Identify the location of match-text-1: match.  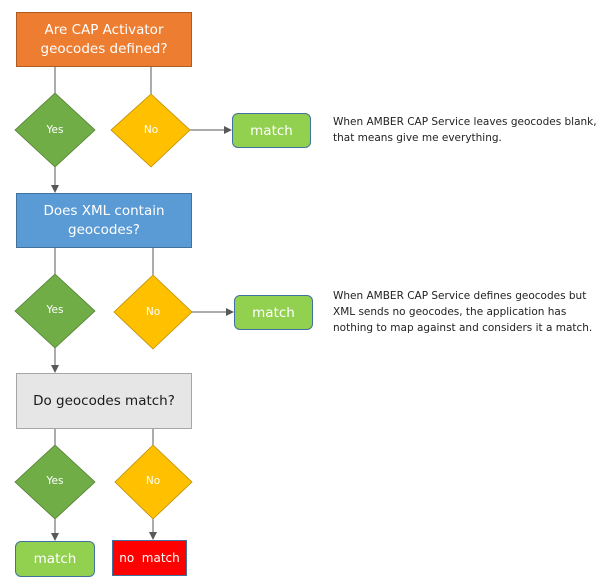
(271, 130).